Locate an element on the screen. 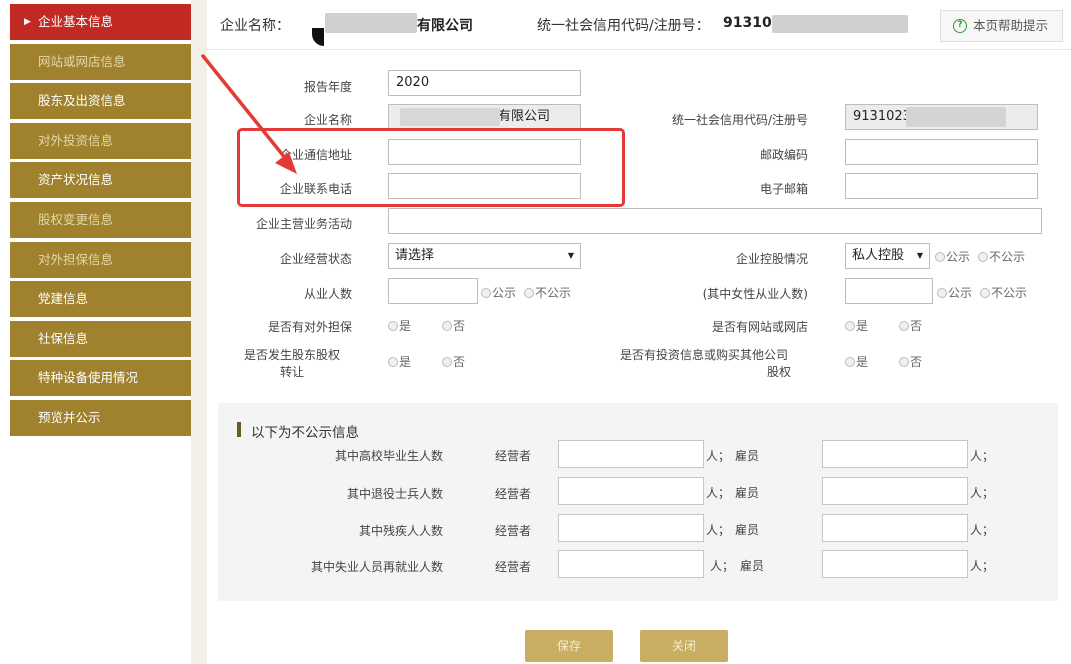  website-no-radio: 否 is located at coordinates (910, 325).